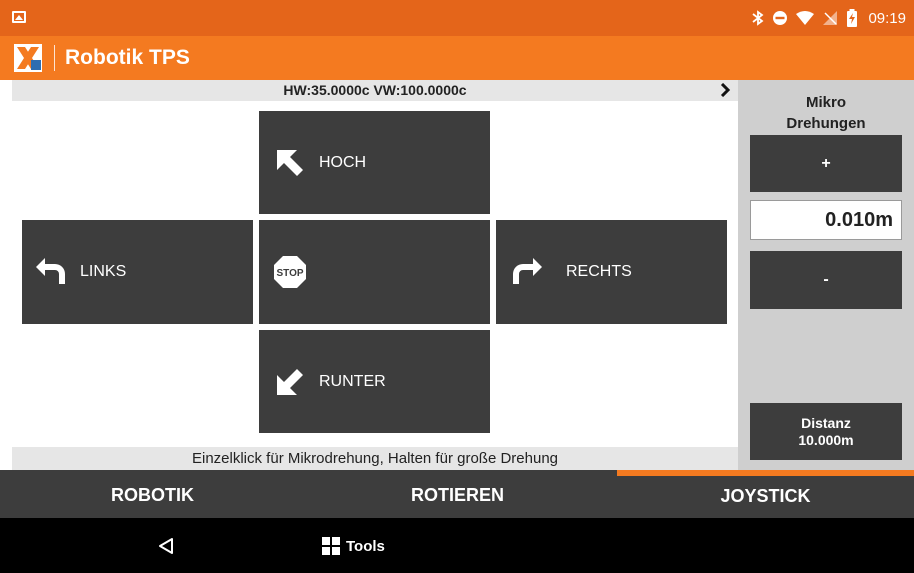 Image resolution: width=914 pixels, height=573 pixels. What do you see at coordinates (166, 546) in the screenshot?
I see `back-icon` at bounding box center [166, 546].